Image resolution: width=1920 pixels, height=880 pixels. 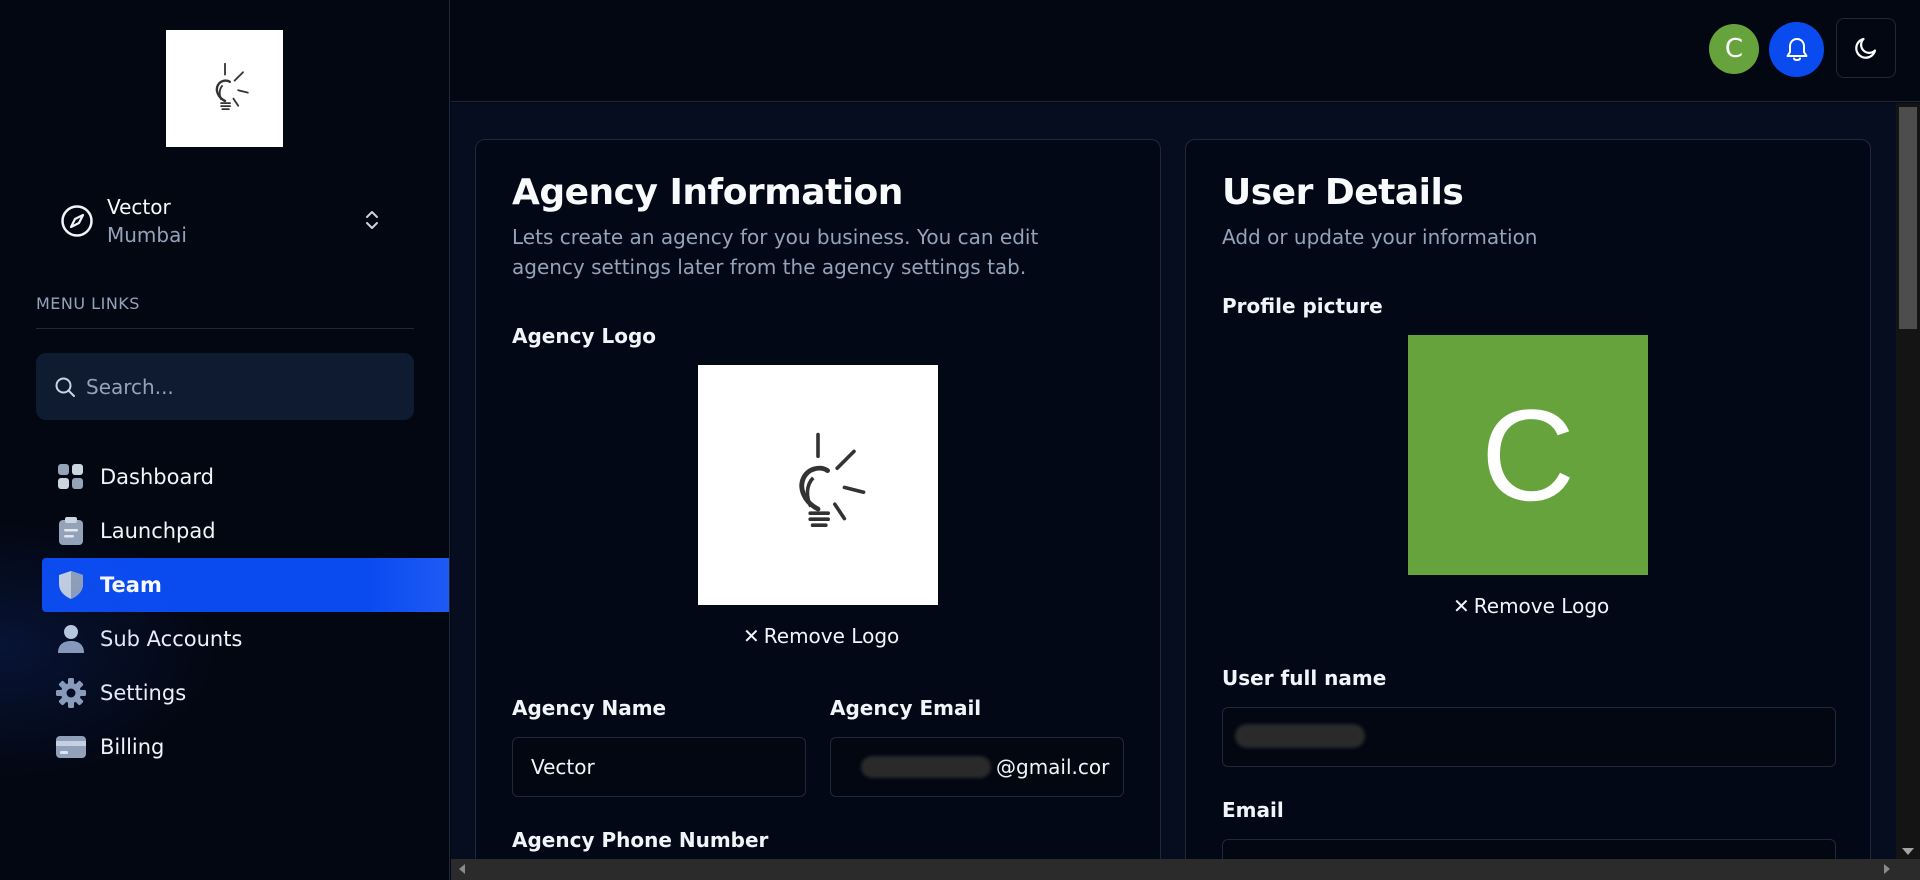 I want to click on bell-icon, so click(x=1796, y=49).